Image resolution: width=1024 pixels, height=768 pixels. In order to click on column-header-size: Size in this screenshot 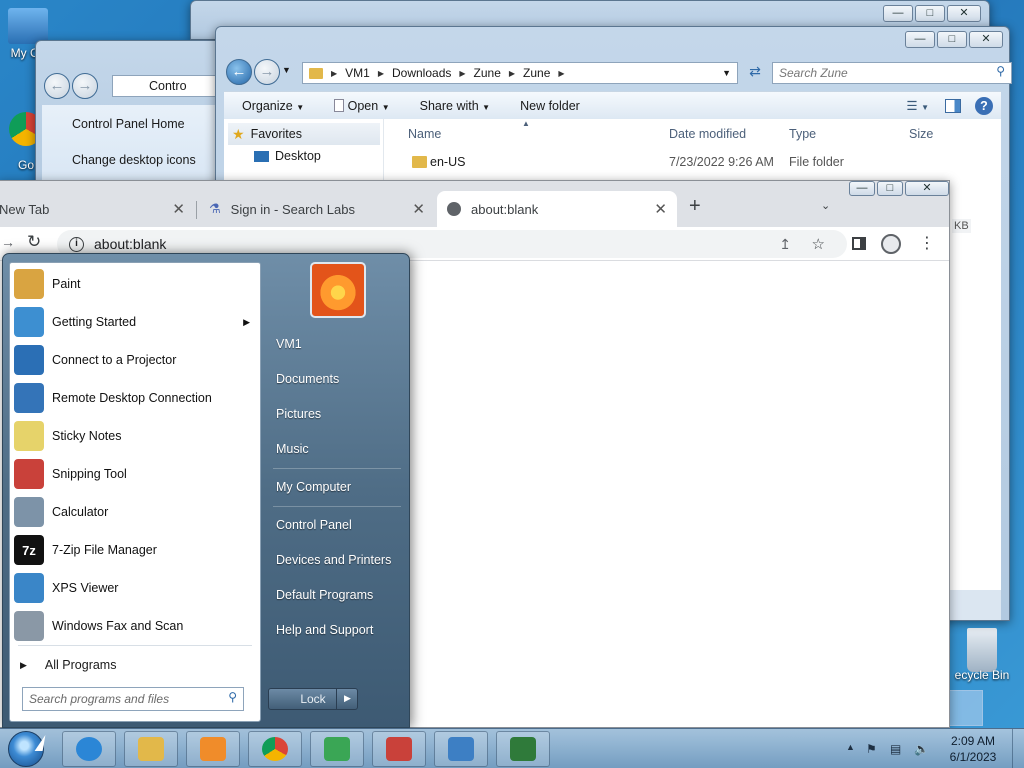, I will do `click(921, 134)`.